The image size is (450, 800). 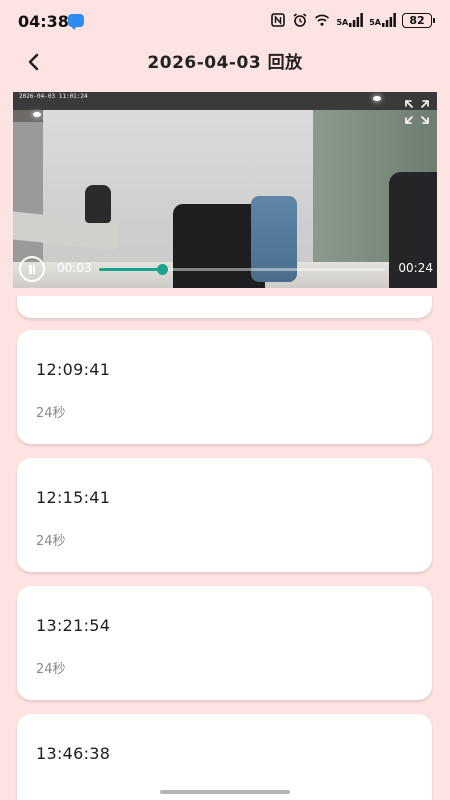 I want to click on recording-card: 13:21:54 24秒, so click(x=224, y=643).